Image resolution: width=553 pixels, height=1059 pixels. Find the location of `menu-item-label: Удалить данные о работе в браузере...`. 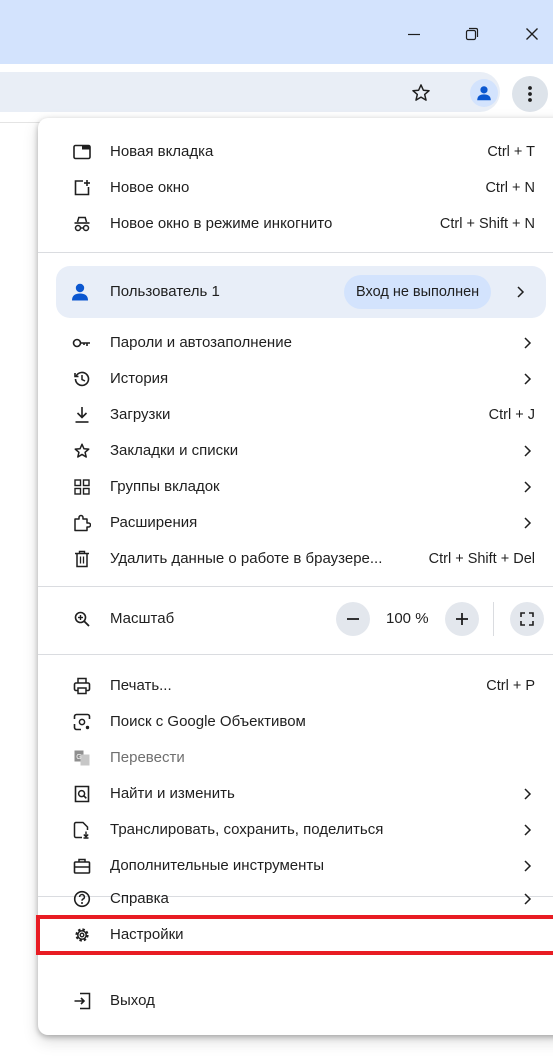

menu-item-label: Удалить данные о работе в браузере... is located at coordinates (246, 558).